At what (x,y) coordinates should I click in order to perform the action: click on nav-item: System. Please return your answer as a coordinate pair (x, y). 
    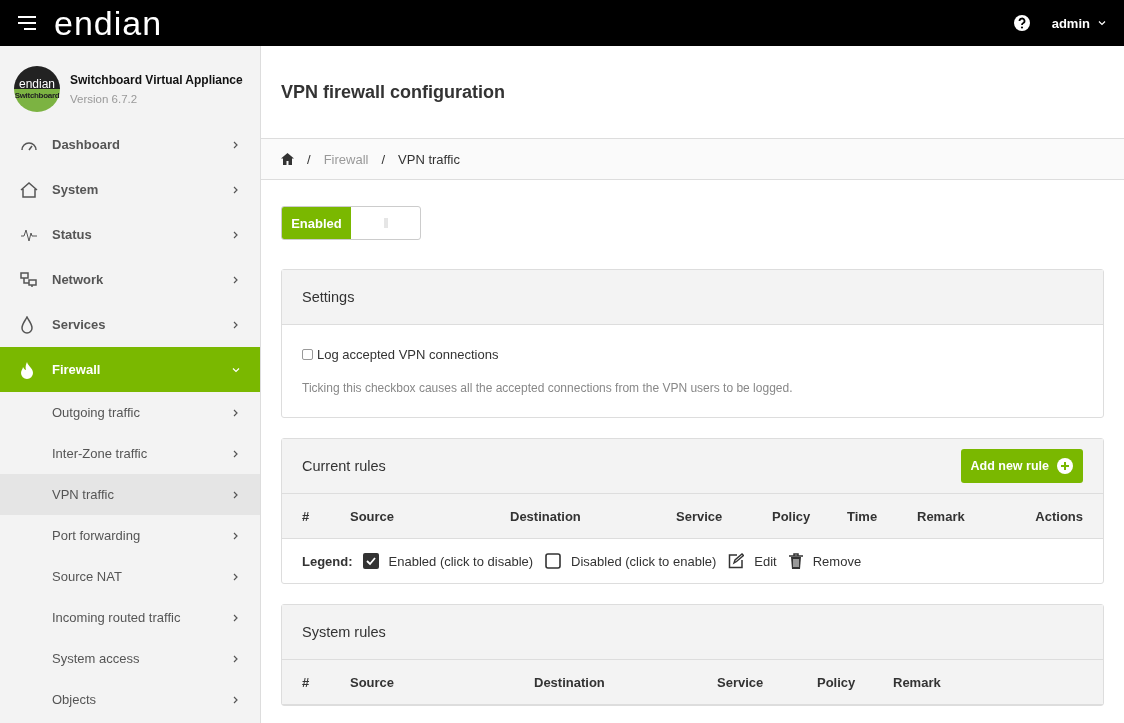
    Looking at the image, I should click on (130, 189).